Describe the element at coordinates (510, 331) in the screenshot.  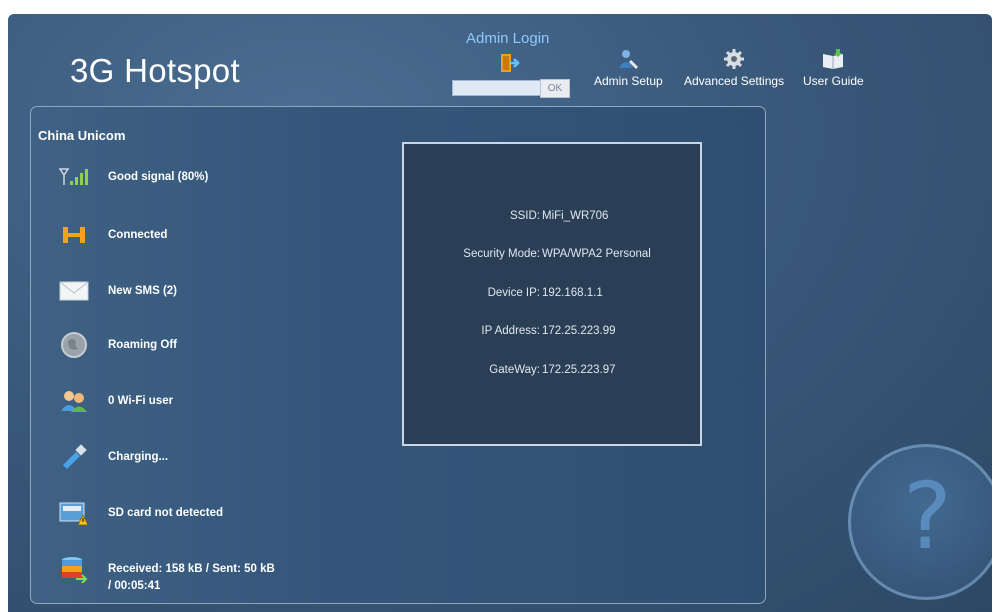
I see `ip-address-label: IP Address:` at that location.